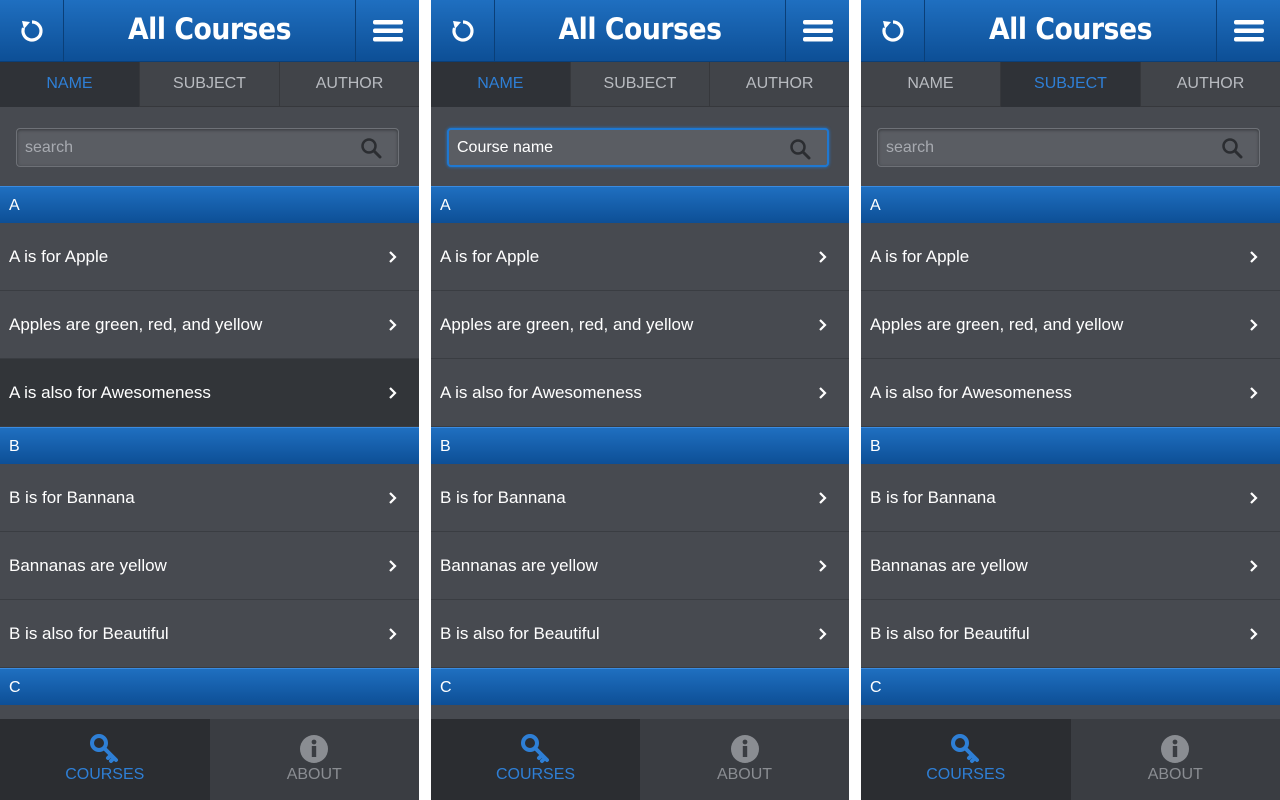 The width and height of the screenshot is (1280, 800). I want to click on search-box, so click(207, 147).